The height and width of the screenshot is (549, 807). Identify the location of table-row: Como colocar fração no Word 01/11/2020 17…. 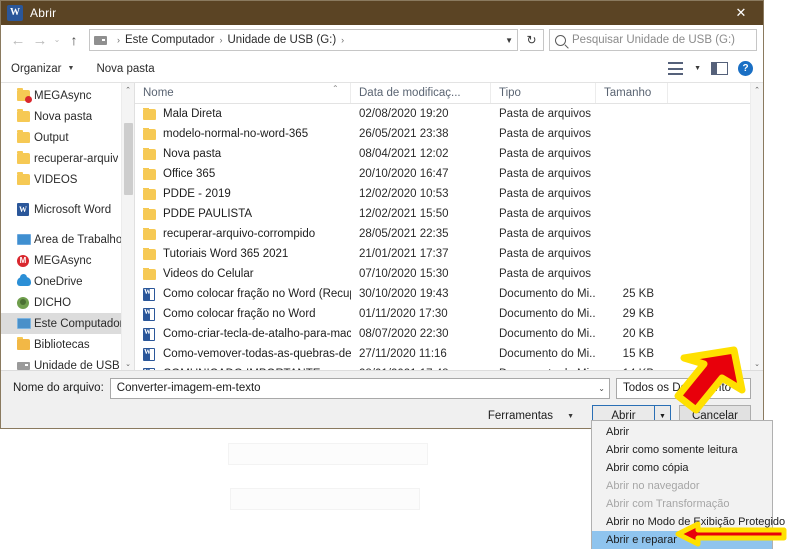
(449, 314).